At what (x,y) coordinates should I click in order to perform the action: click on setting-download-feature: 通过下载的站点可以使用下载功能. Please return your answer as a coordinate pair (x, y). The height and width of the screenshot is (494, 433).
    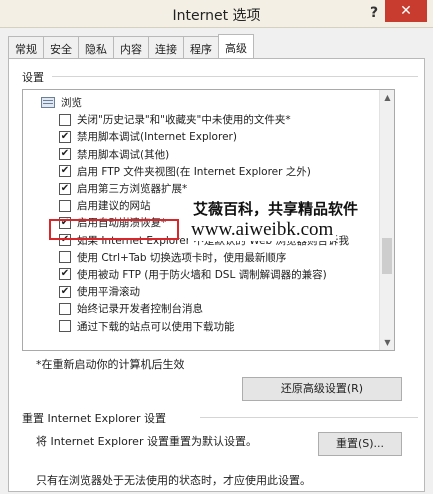
    Looking at the image, I should click on (201, 325).